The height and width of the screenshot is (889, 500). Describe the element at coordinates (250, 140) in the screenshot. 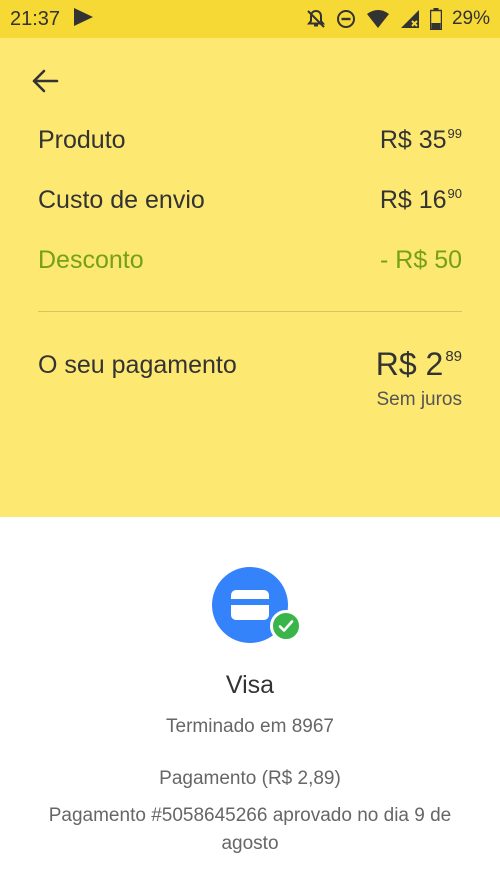

I see `product-row: Produto R$ 3599` at that location.